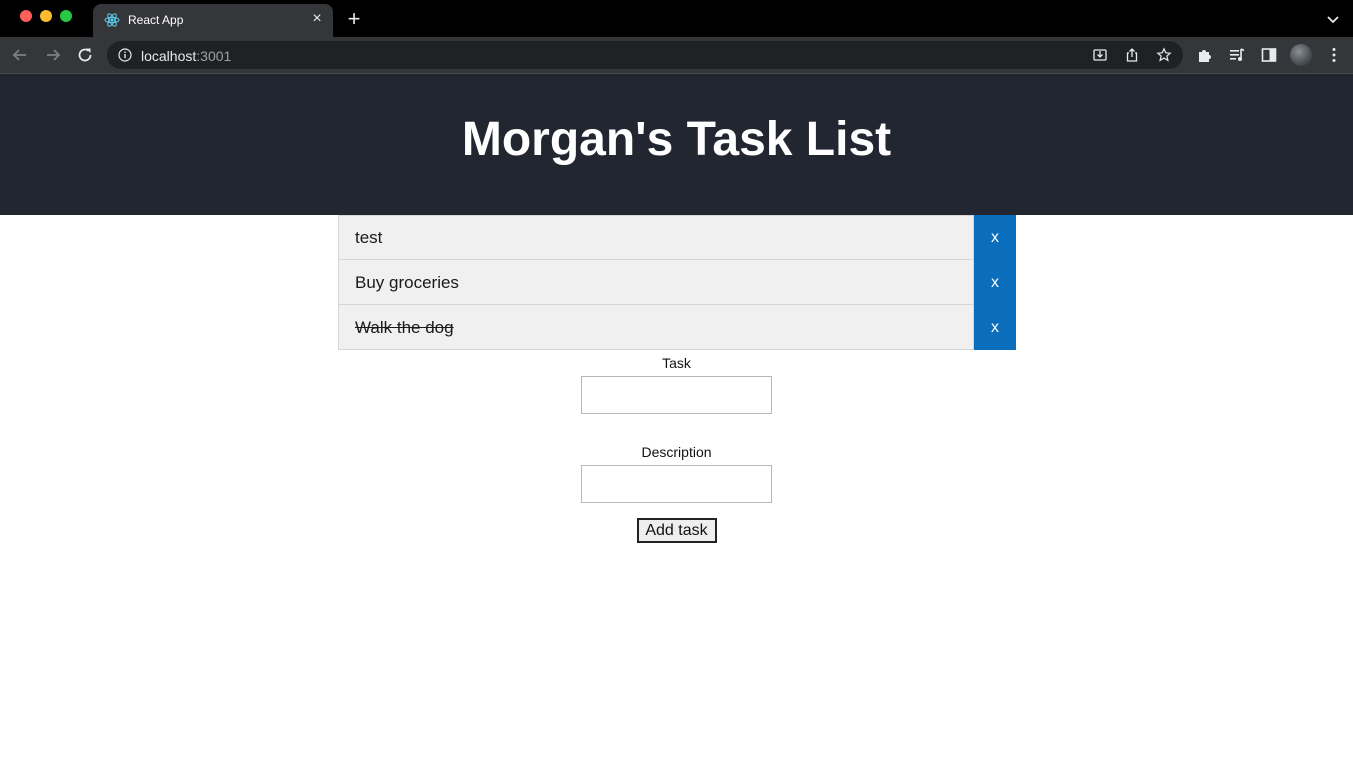  Describe the element at coordinates (1334, 55) in the screenshot. I see `kebab-menu-icon` at that location.